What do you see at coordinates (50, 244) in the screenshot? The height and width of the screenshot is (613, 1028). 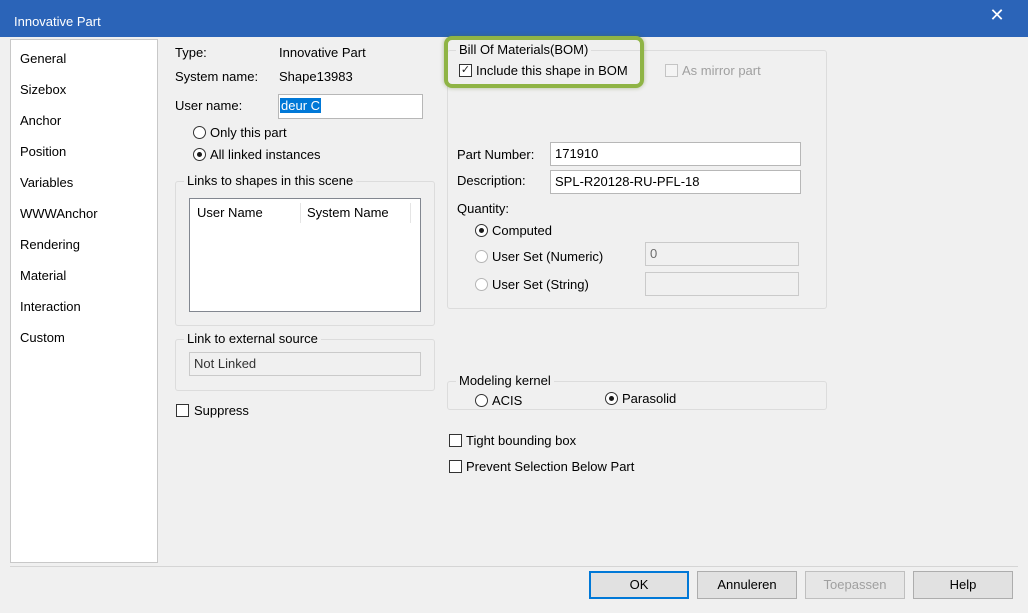 I see `nav-item-rendering: Rendering` at bounding box center [50, 244].